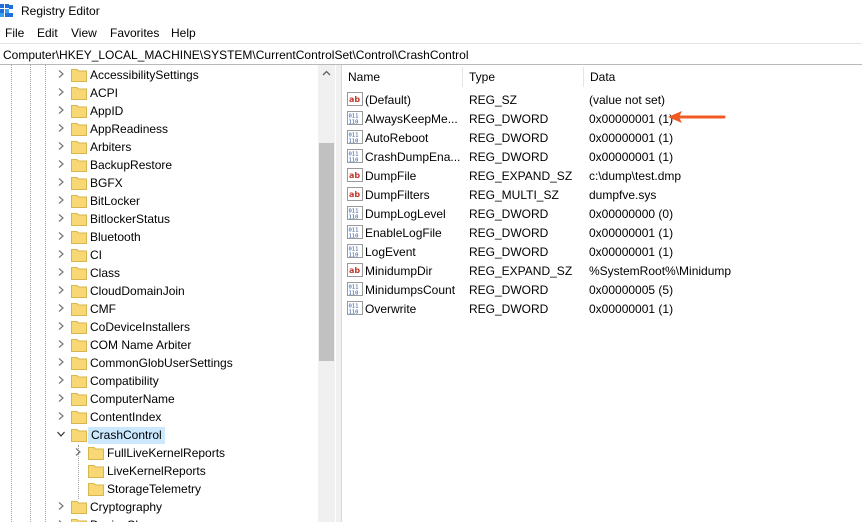  Describe the element at coordinates (144, 75) in the screenshot. I see `tree-item-label: AccessibilitySettings` at that location.